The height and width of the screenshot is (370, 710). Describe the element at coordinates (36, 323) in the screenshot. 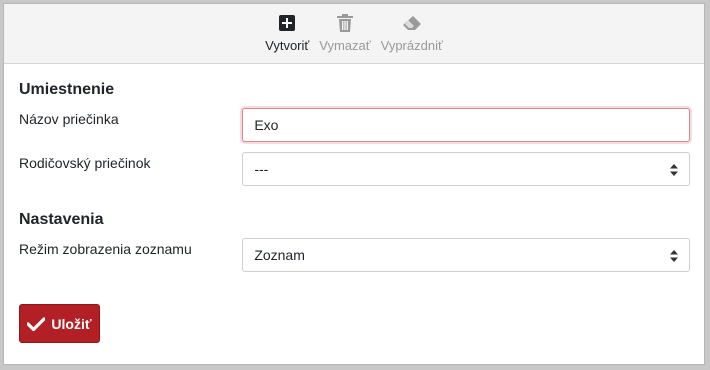

I see `checkmark-icon` at that location.